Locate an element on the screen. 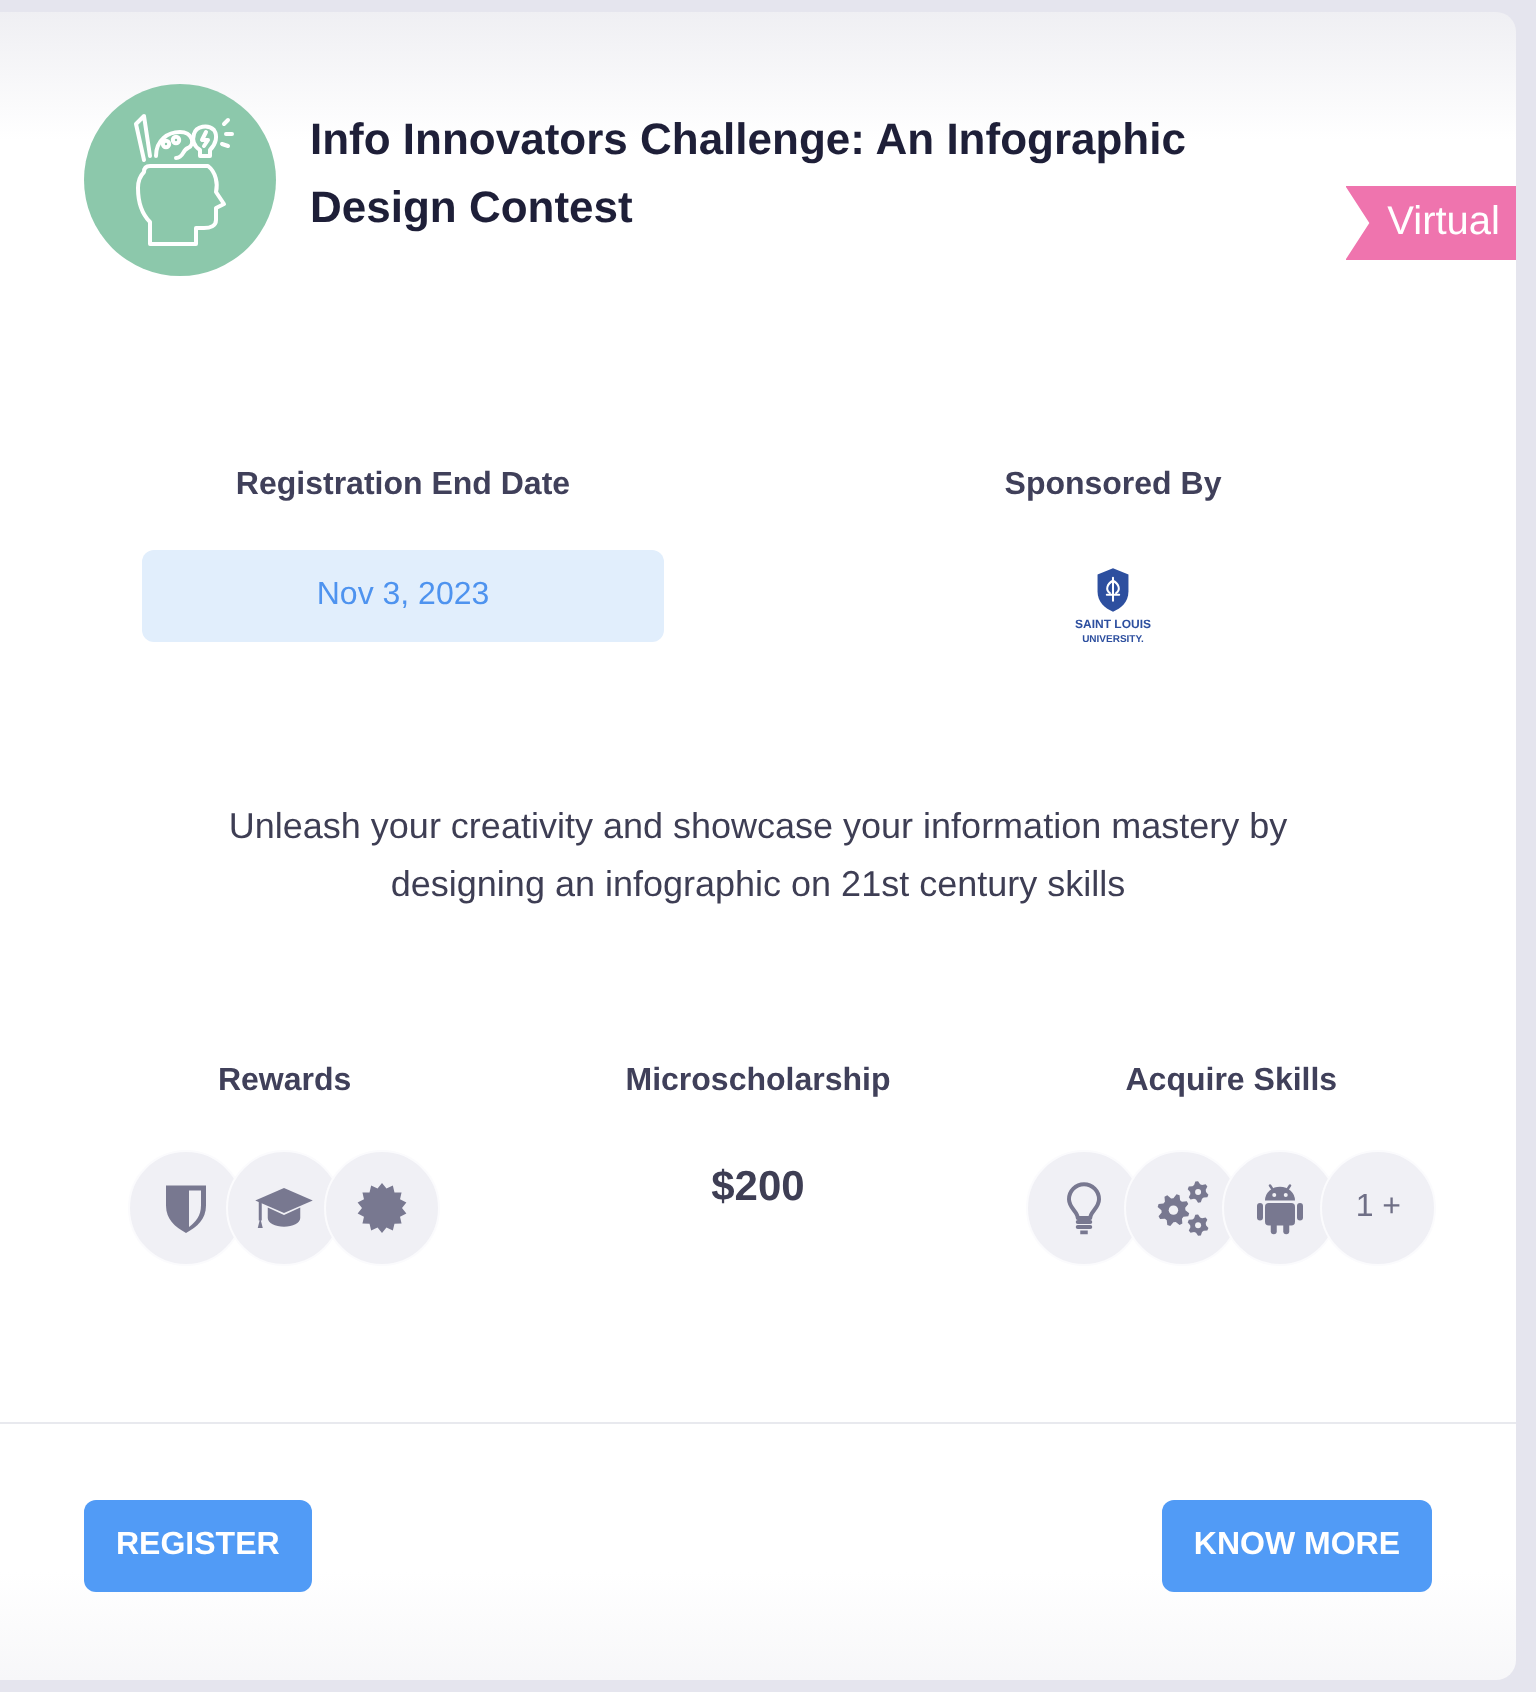  sponsor-label: Sponsored By is located at coordinates (1113, 486).